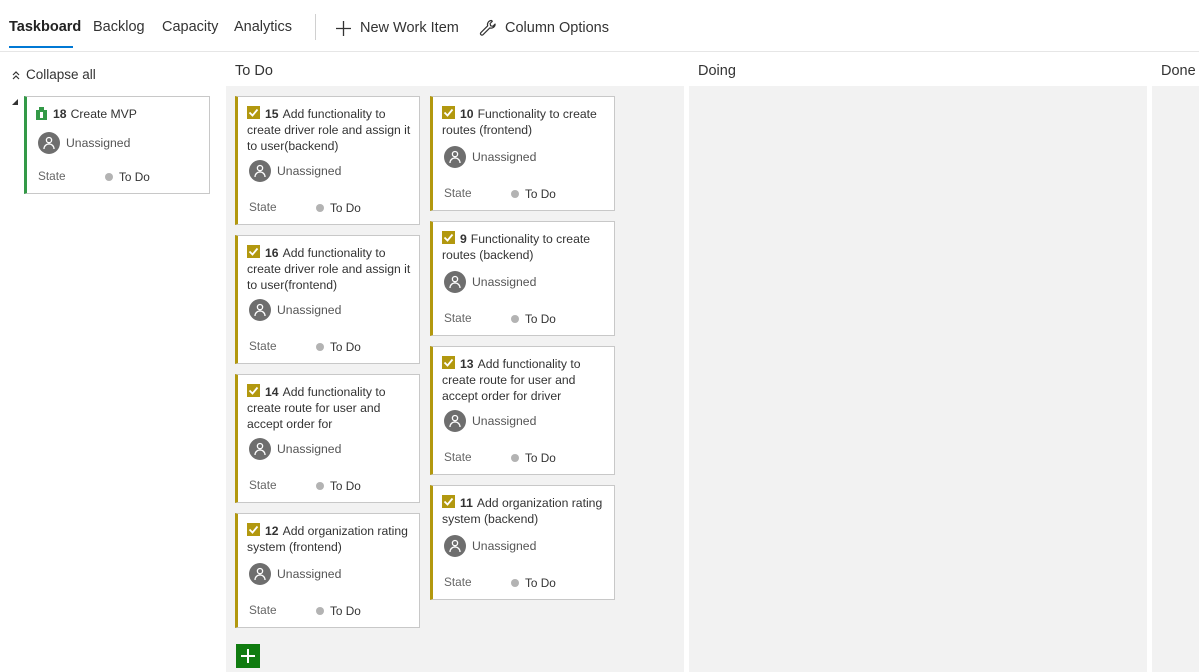  I want to click on card-id: 11, so click(466, 503).